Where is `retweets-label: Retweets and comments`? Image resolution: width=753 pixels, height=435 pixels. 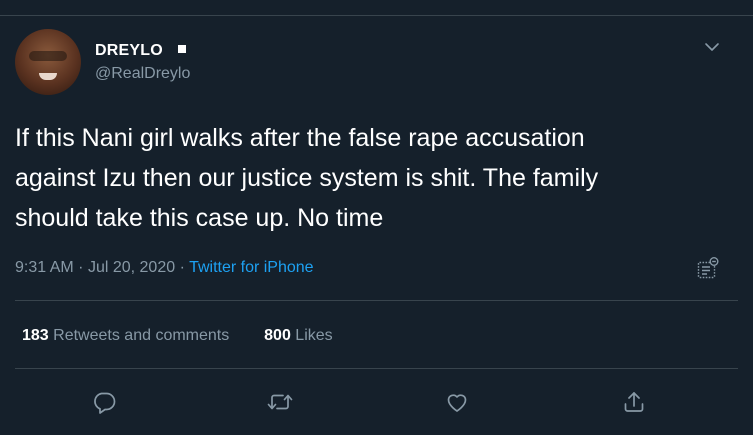
retweets-label: Retweets and comments is located at coordinates (141, 335).